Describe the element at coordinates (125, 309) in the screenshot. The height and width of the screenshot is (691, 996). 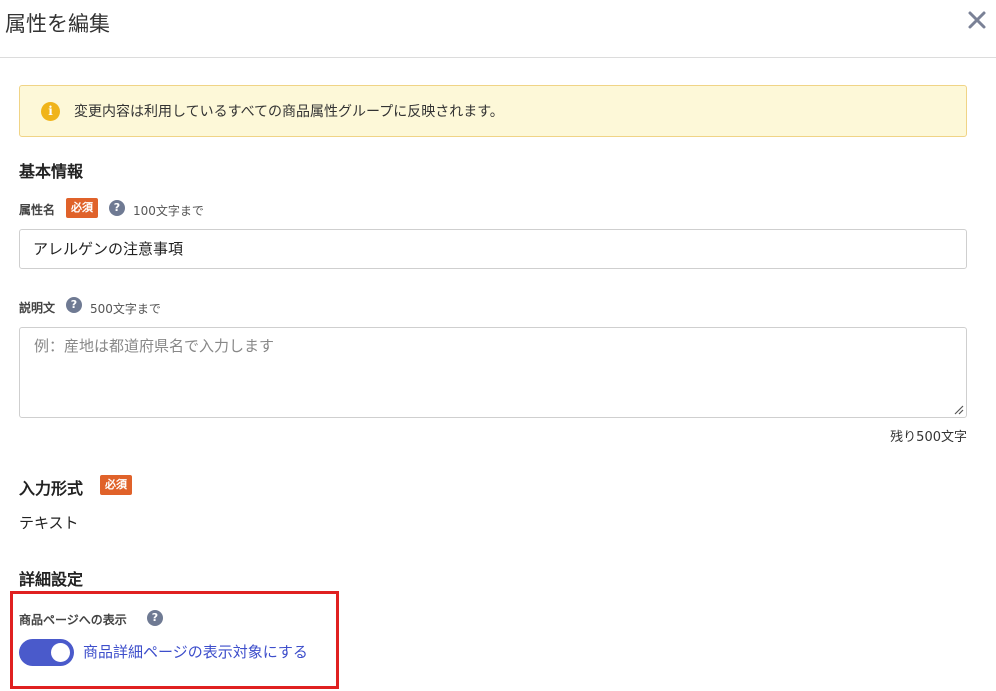
I see `description-hint: 500文字まで` at that location.